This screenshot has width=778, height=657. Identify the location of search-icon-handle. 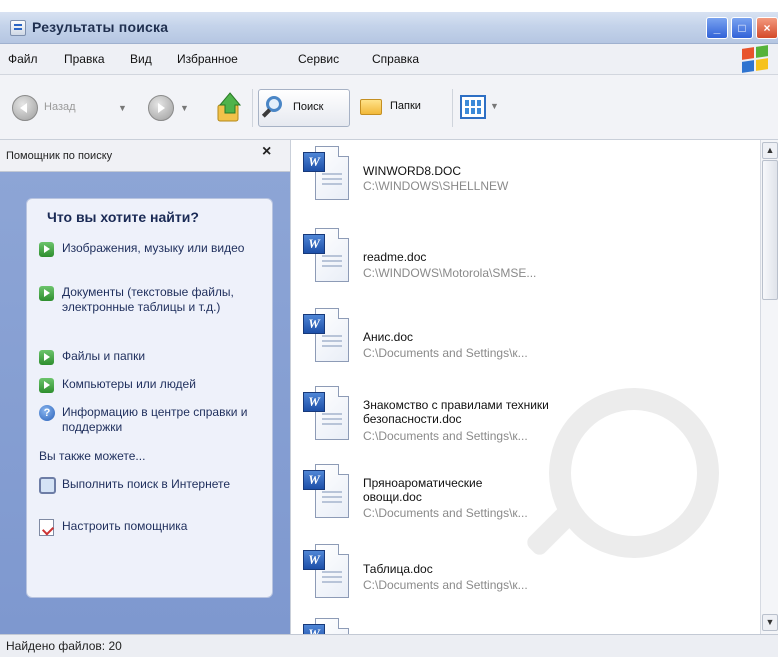
(266, 113).